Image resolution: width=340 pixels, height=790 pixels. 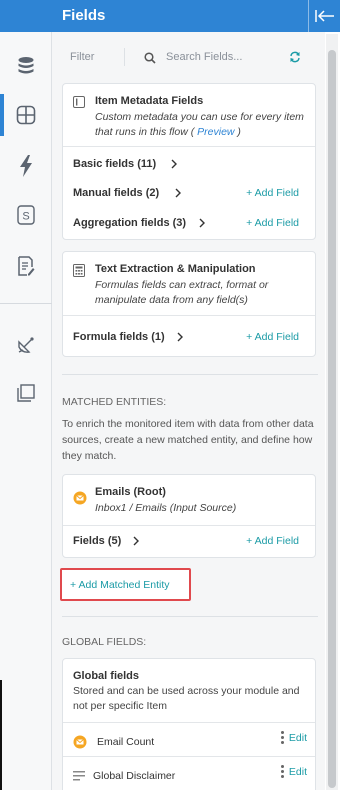 I want to click on description-end: ), so click(x=239, y=132).